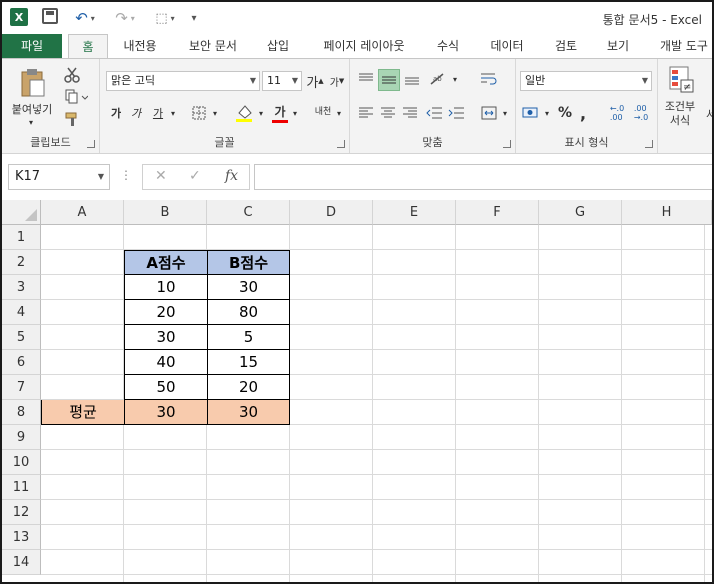 This screenshot has width=714, height=584. I want to click on tab-data: 데이터, so click(507, 46).